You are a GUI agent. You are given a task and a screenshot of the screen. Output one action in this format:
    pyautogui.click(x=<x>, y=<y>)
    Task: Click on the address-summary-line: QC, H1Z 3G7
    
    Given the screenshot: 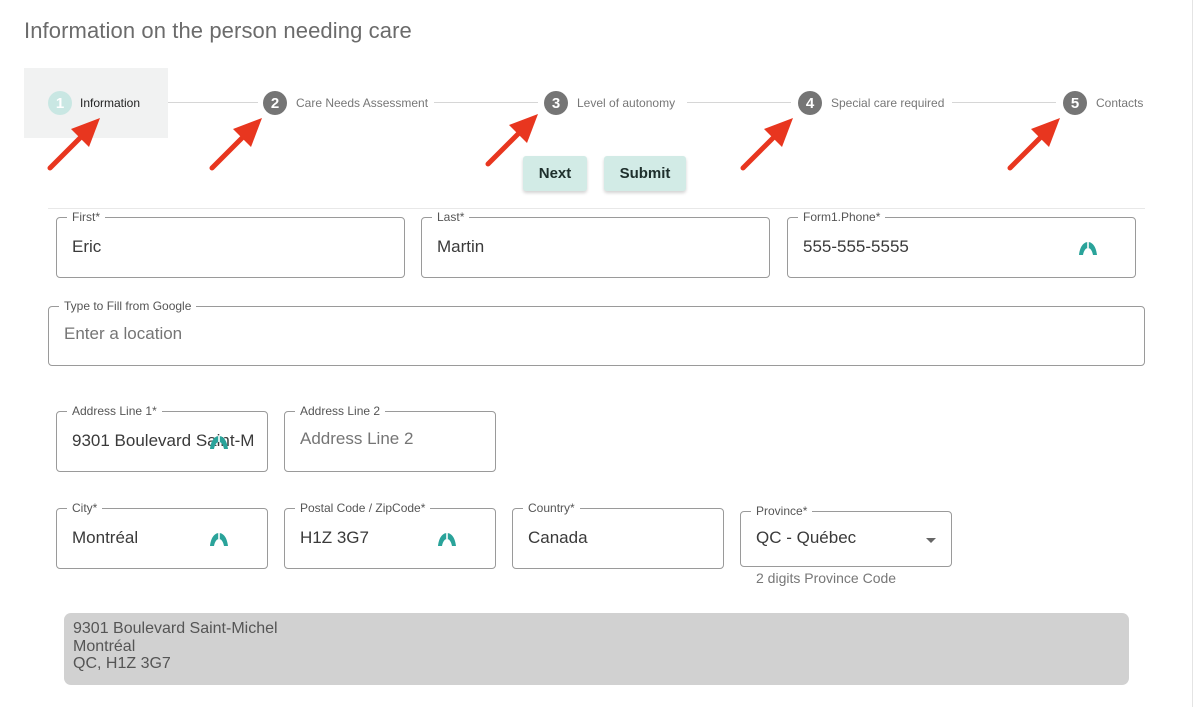 What is the action you would take?
    pyautogui.click(x=122, y=663)
    